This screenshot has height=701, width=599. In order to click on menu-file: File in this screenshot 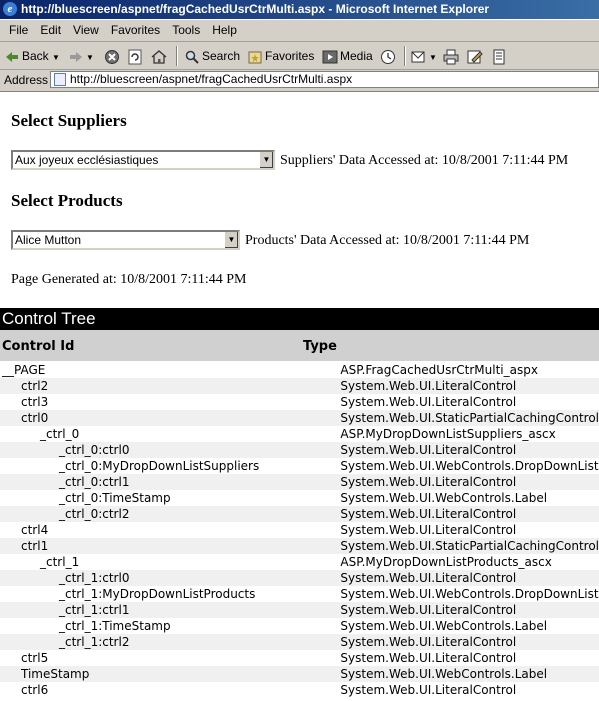, I will do `click(17, 30)`.